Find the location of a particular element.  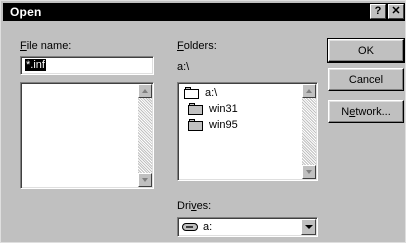

folder-item-win31: win31 is located at coordinates (213, 109).